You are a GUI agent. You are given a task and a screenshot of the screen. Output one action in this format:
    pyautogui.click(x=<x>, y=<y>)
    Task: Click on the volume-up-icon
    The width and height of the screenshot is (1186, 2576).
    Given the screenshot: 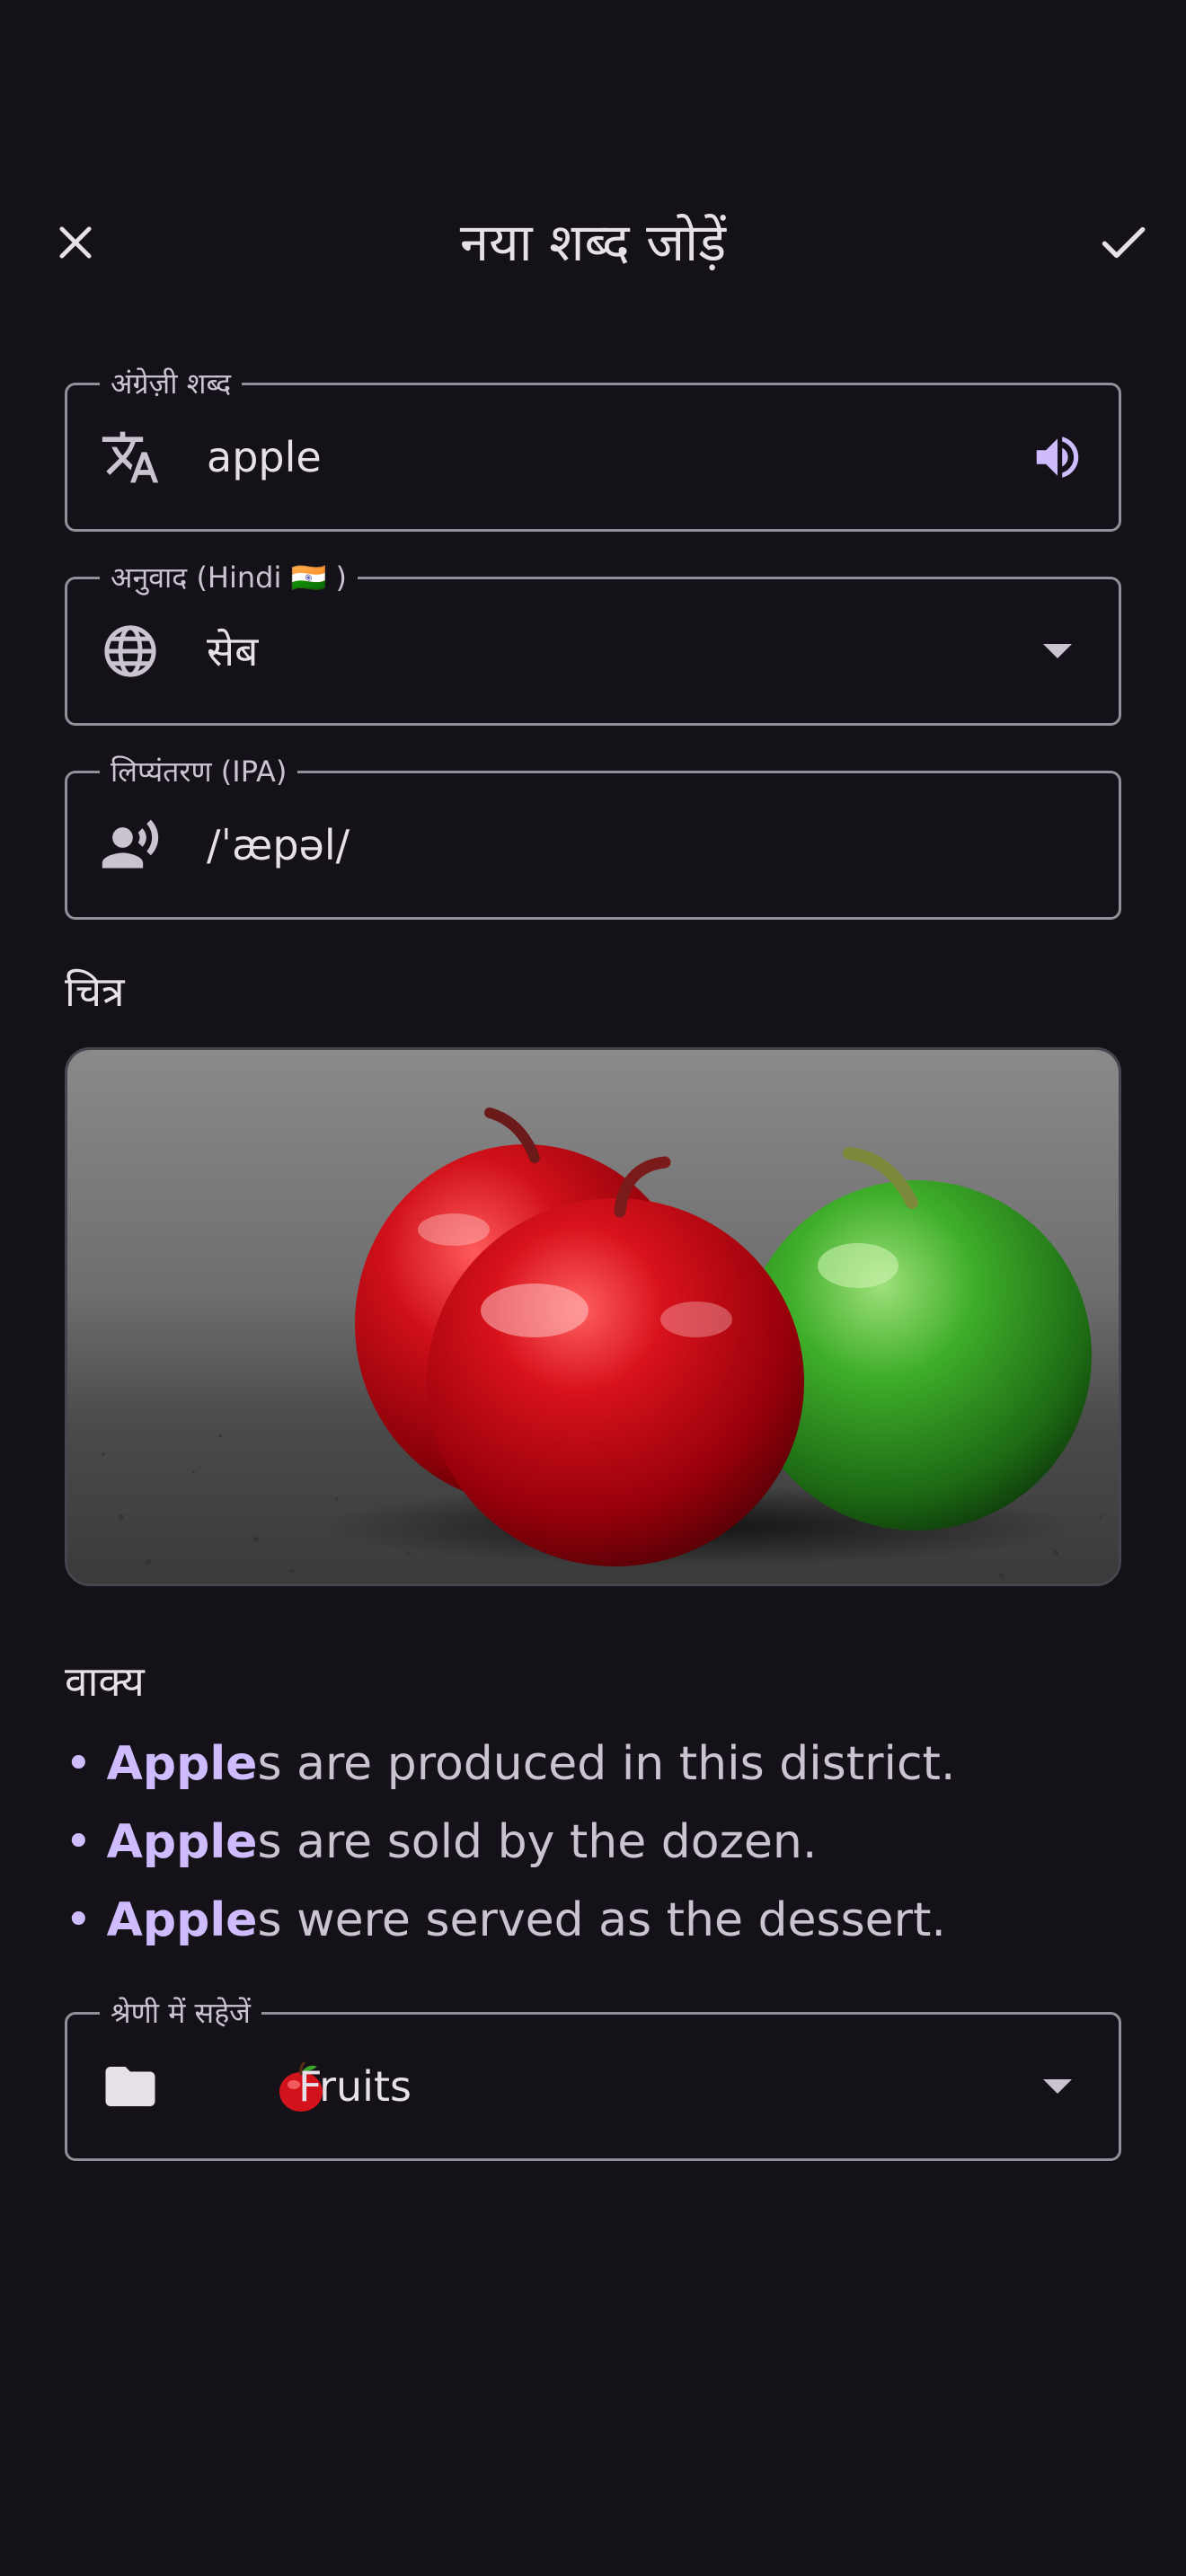 What is the action you would take?
    pyautogui.click(x=1057, y=457)
    